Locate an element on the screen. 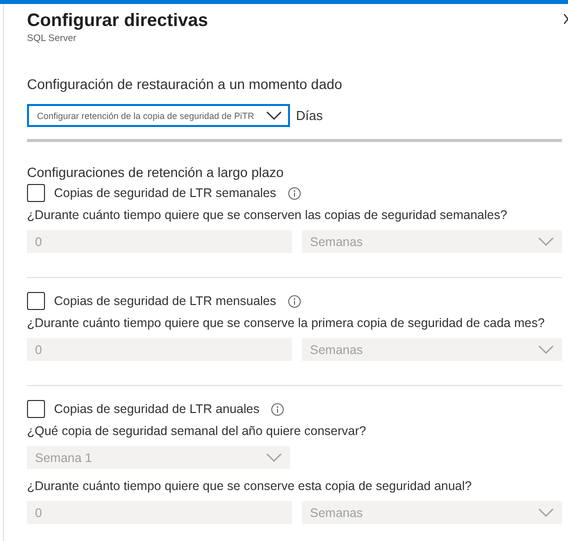 Image resolution: width=568 pixels, height=541 pixels. close-icon is located at coordinates (566, 19).